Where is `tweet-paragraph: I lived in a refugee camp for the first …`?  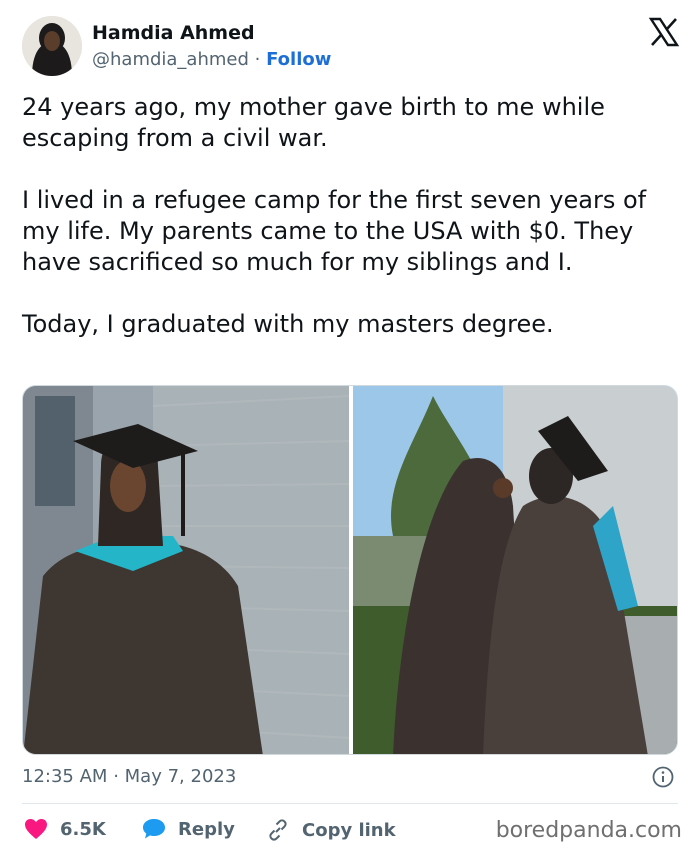
tweet-paragraph: I lived in a refugee camp for the first … is located at coordinates (334, 231).